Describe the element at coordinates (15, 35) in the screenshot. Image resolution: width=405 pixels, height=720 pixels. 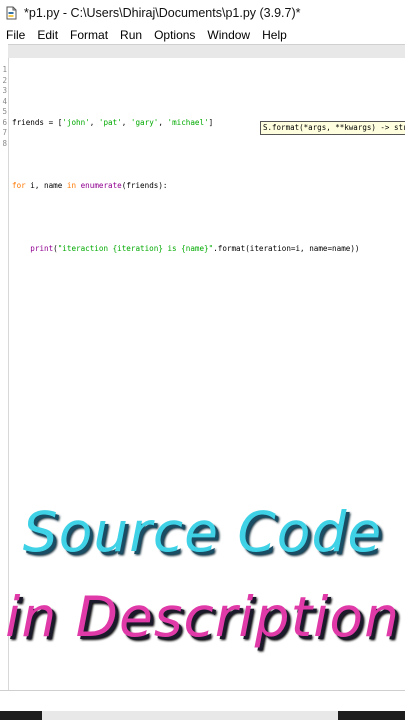
I see `menu-file: File` at that location.